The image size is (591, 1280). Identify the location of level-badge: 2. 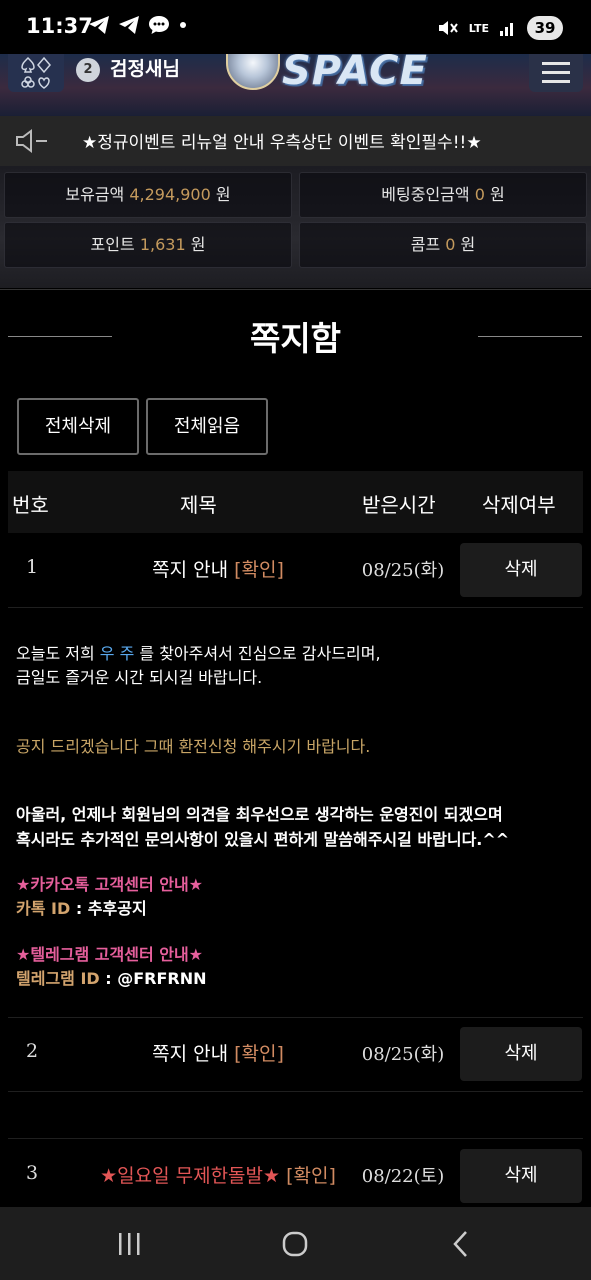
(88, 70).